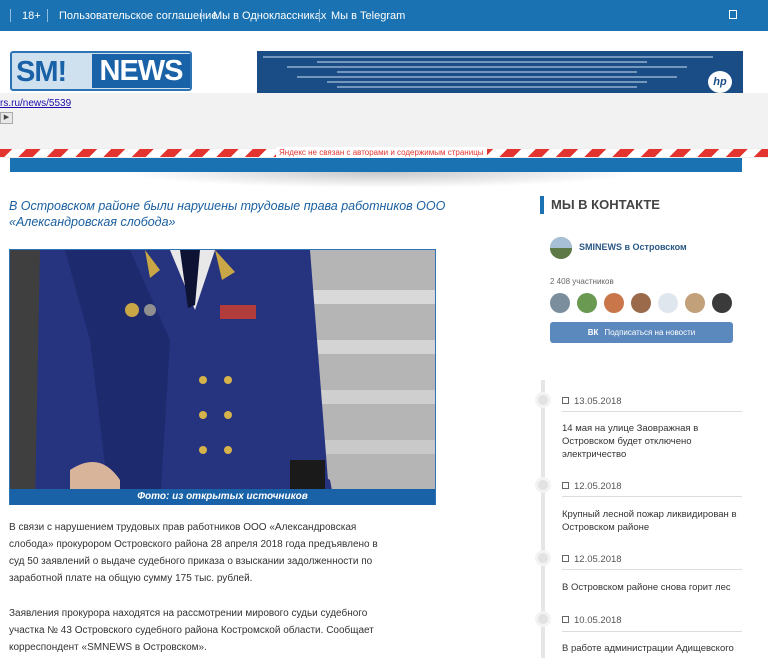 The width and height of the screenshot is (768, 658). What do you see at coordinates (41, 72) in the screenshot?
I see `logo-text-sm: SM!` at bounding box center [41, 72].